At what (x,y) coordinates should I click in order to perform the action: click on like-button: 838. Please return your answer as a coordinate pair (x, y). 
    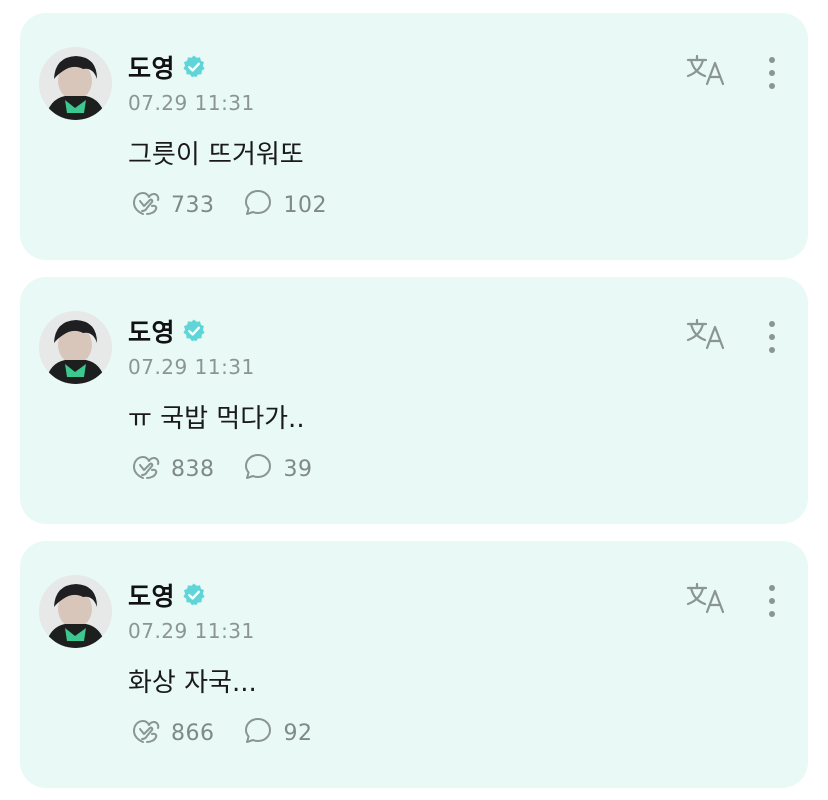
    Looking at the image, I should click on (171, 469).